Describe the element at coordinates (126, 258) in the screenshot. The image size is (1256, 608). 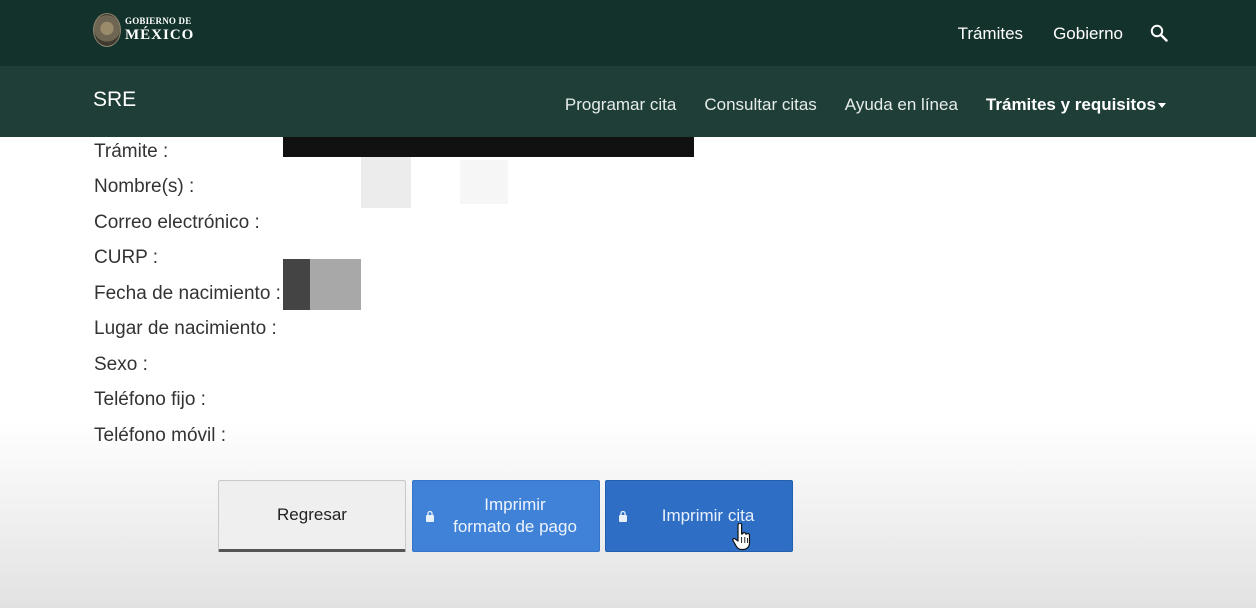
I see `label-curp: CURP :` at that location.